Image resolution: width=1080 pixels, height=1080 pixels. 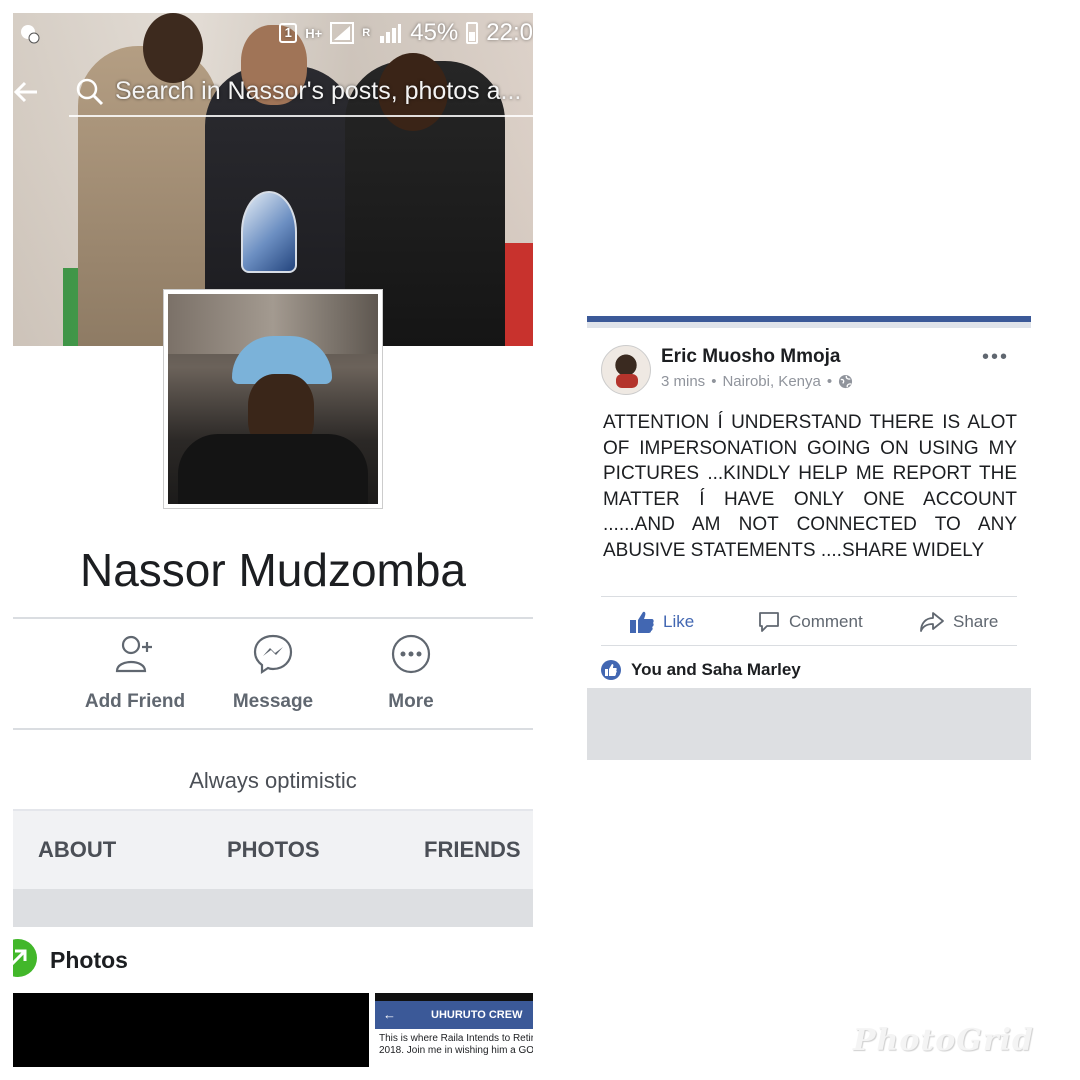 What do you see at coordinates (683, 381) in the screenshot?
I see `post-time: 3 mins` at bounding box center [683, 381].